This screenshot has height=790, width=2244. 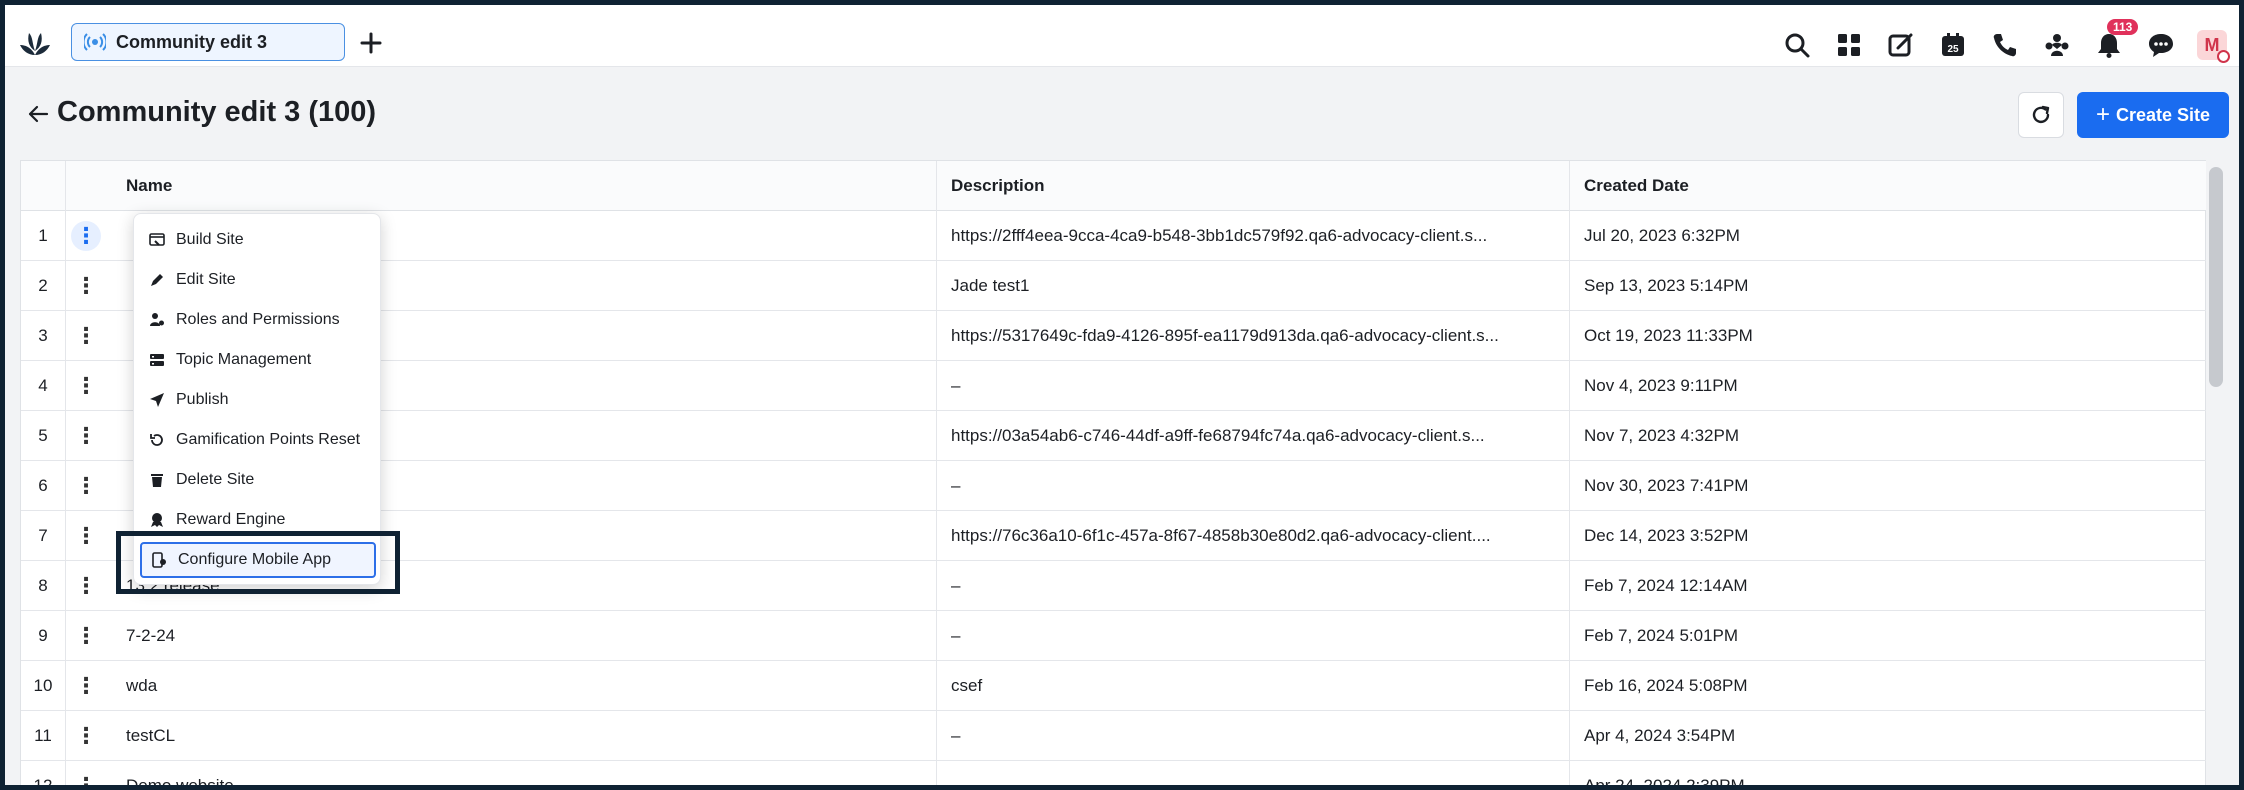 I want to click on row-number: 11, so click(x=43, y=735).